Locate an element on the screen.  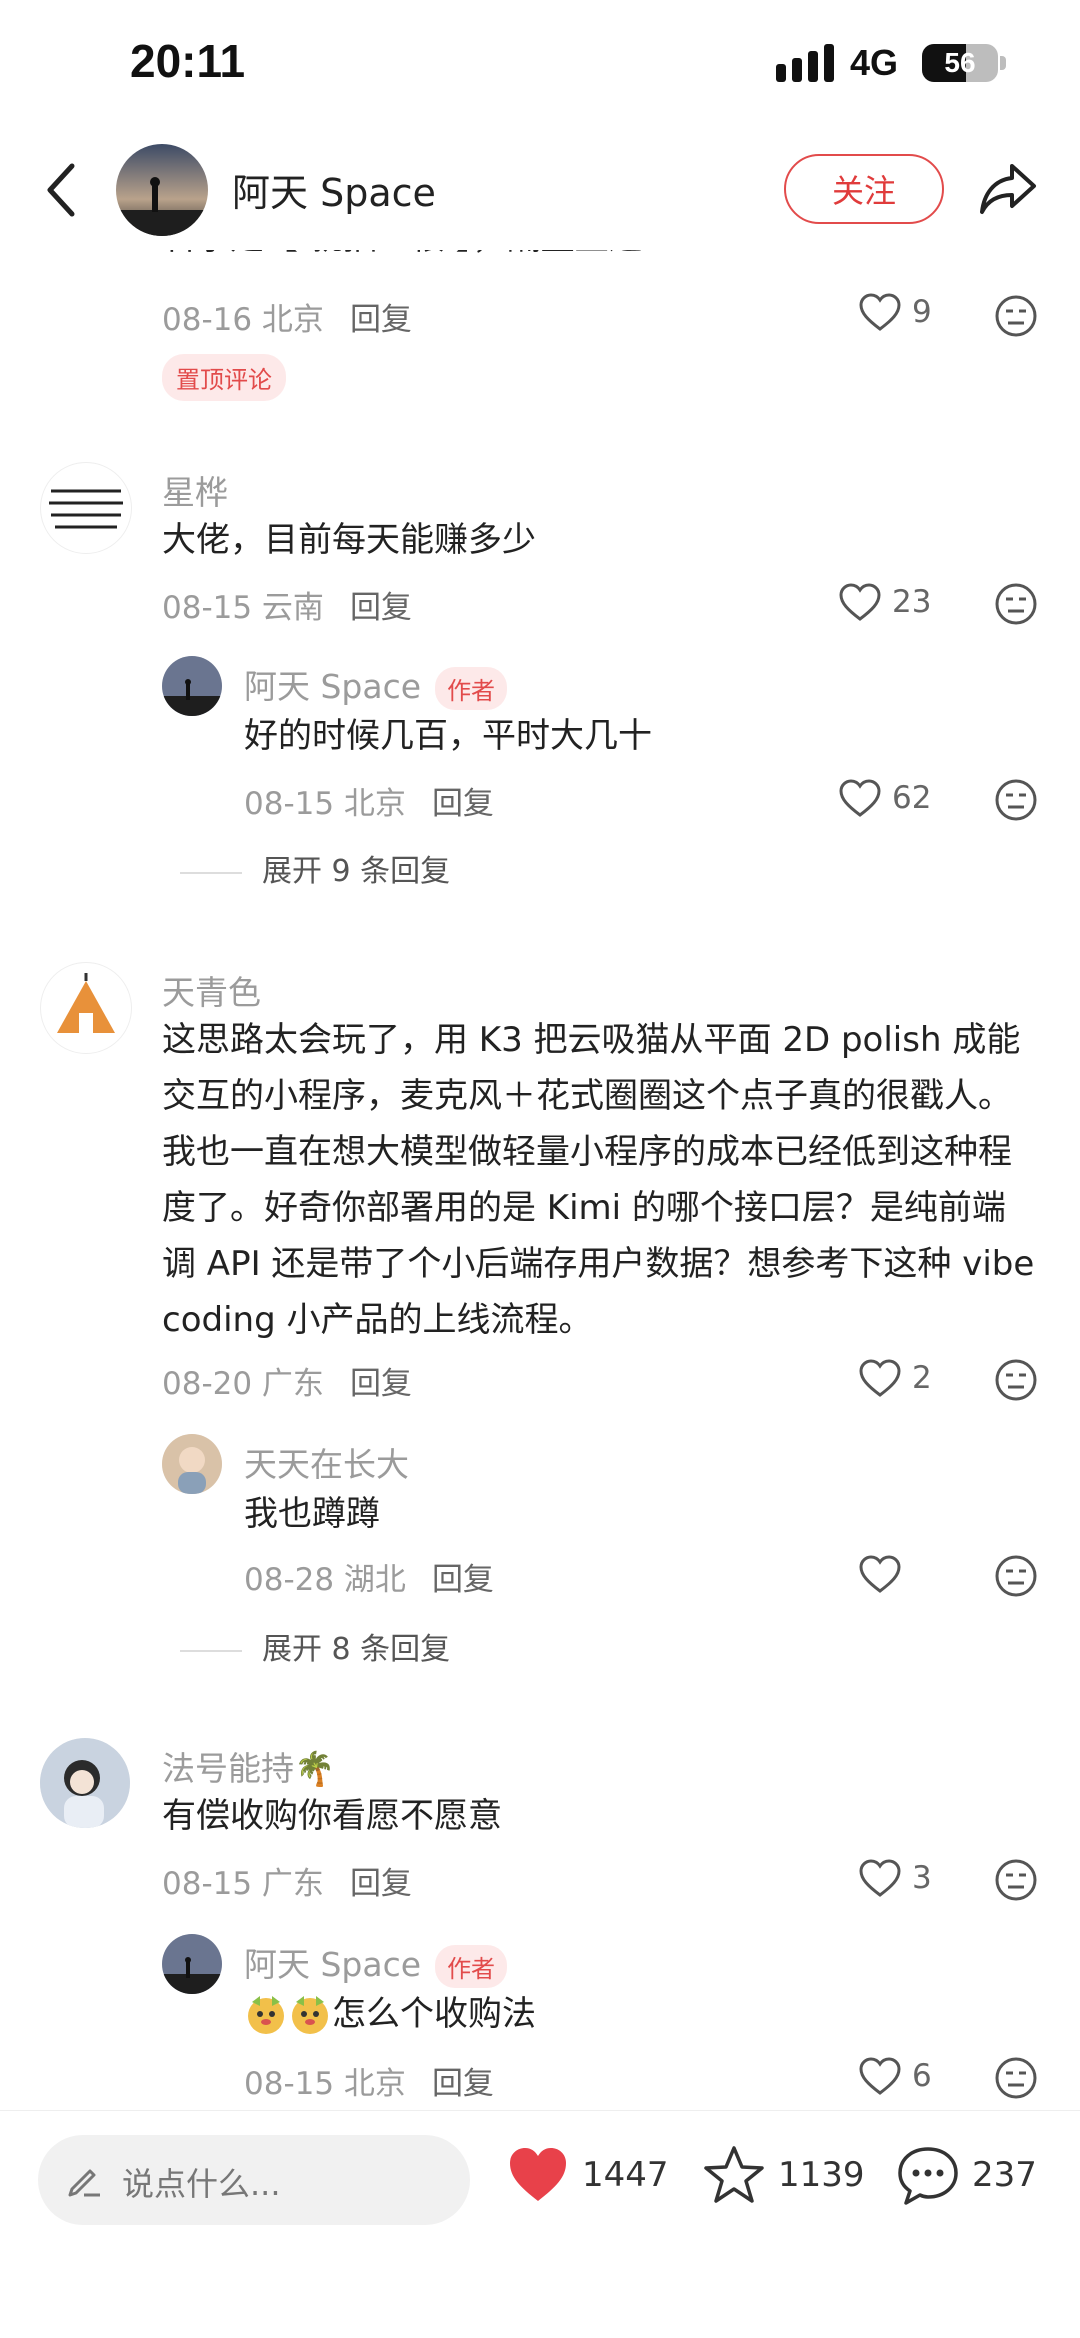
comment-text-line: 交互的小程序，麦克风＋花式圈圈这个点子真的很戳人。 is located at coordinates (587, 1096).